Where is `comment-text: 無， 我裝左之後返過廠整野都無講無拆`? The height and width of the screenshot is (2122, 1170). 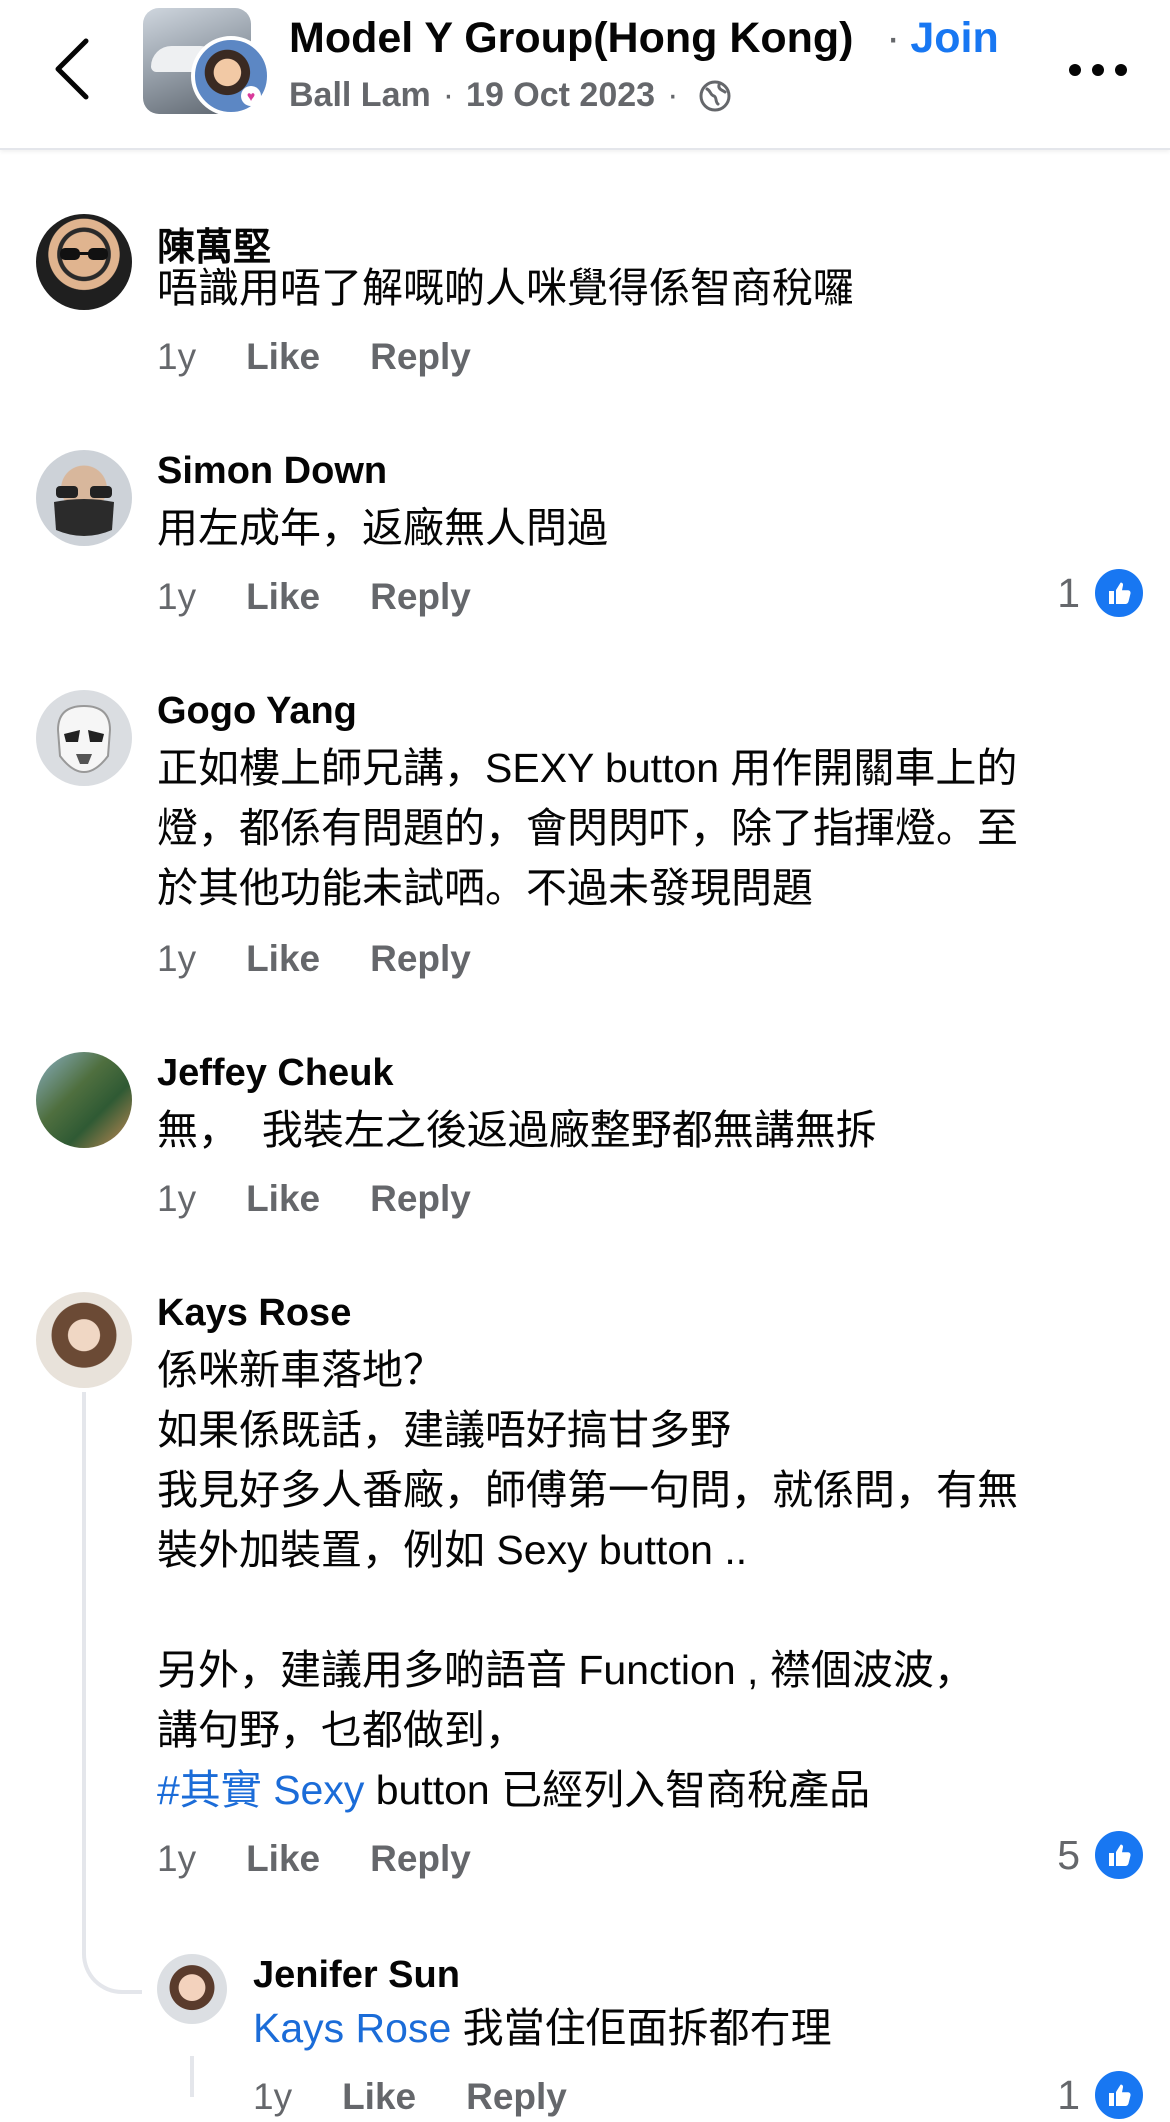
comment-text: 無， 我裝左之後返過廠整野都無講無拆 is located at coordinates (632, 1130).